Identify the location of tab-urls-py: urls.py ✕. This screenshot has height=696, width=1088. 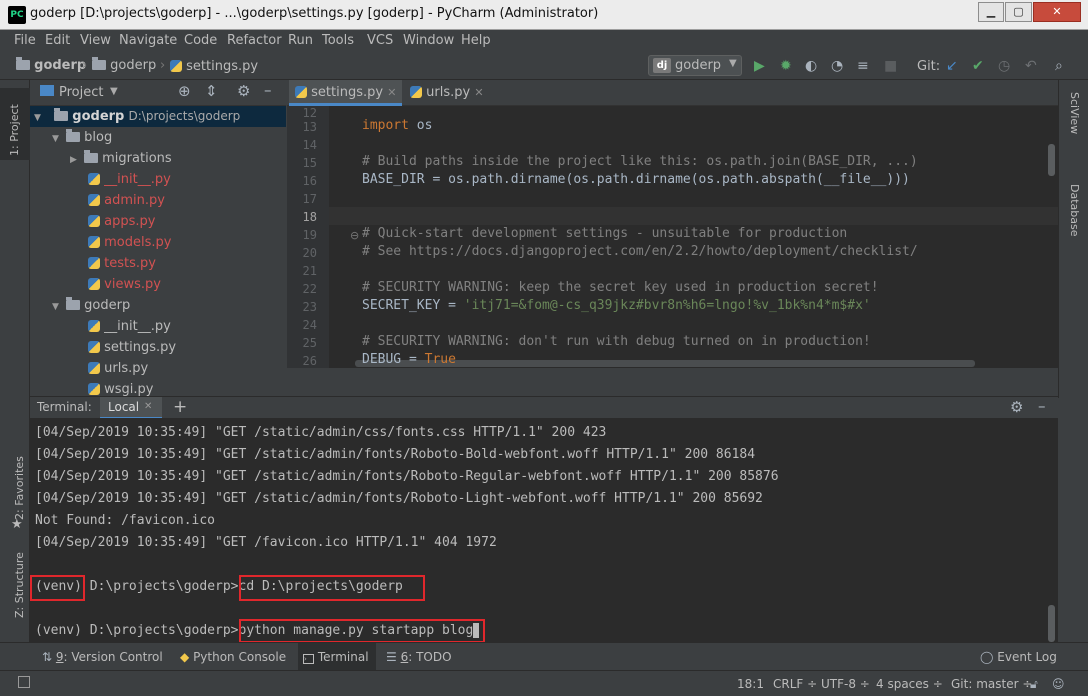
(447, 93).